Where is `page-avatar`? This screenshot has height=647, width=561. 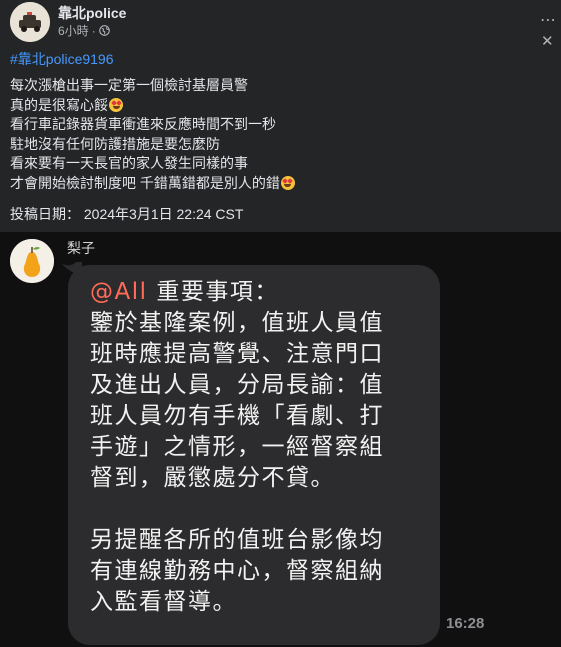
page-avatar is located at coordinates (30, 22).